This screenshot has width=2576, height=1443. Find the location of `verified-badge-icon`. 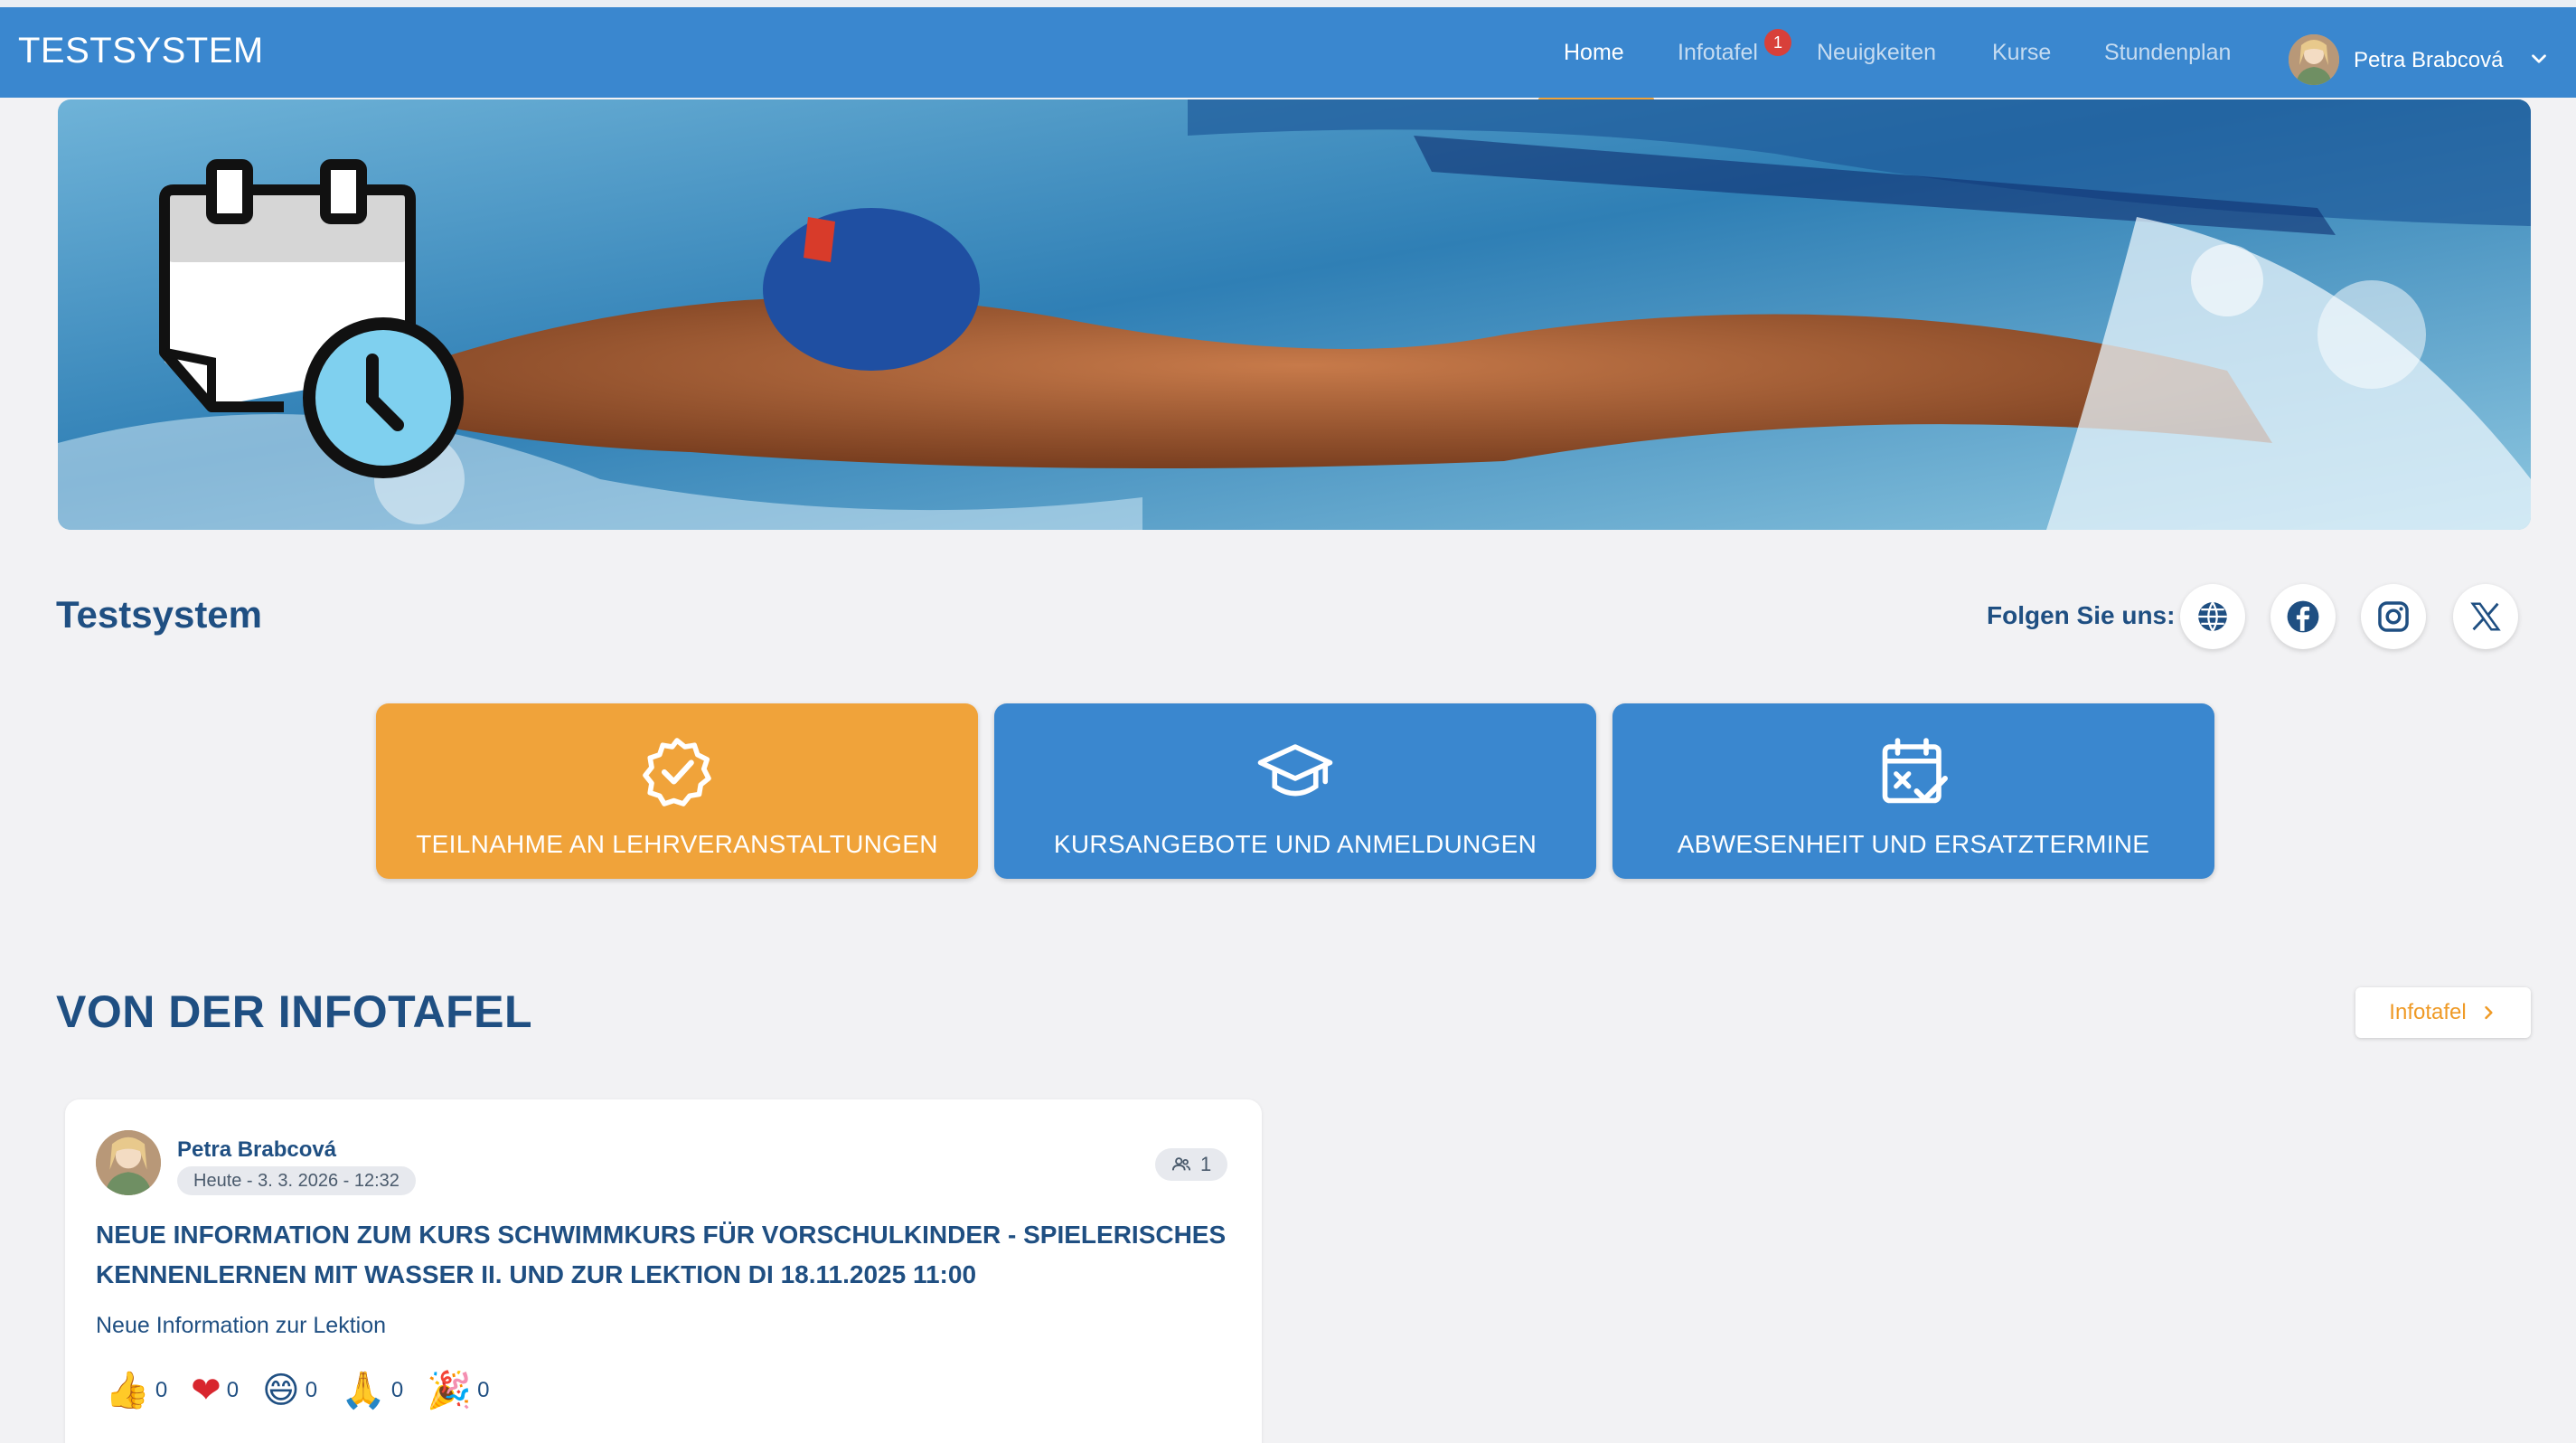

verified-badge-icon is located at coordinates (677, 772).